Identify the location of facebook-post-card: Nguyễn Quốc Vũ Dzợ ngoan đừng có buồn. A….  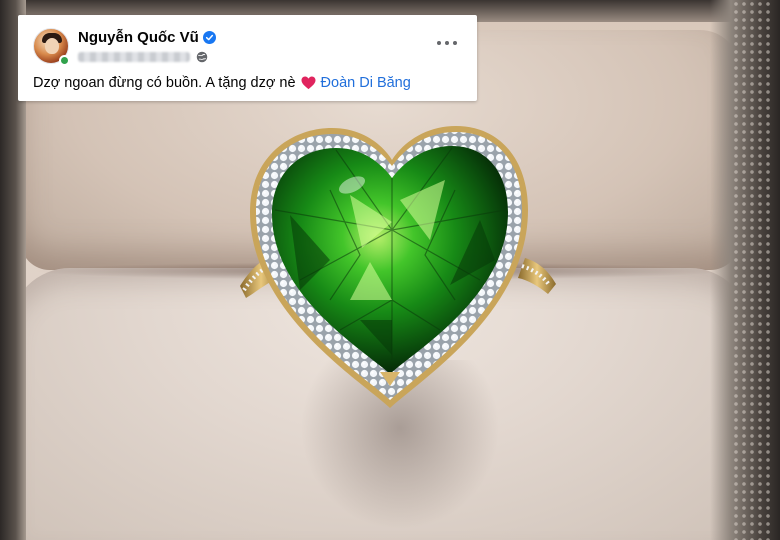
(247, 58).